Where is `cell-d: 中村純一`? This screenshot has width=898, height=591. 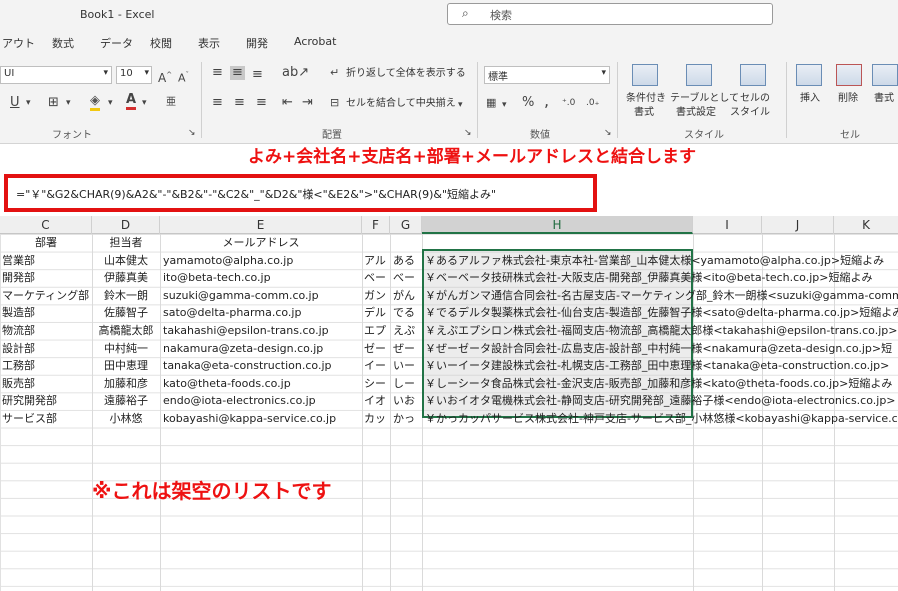 cell-d: 中村純一 is located at coordinates (126, 349).